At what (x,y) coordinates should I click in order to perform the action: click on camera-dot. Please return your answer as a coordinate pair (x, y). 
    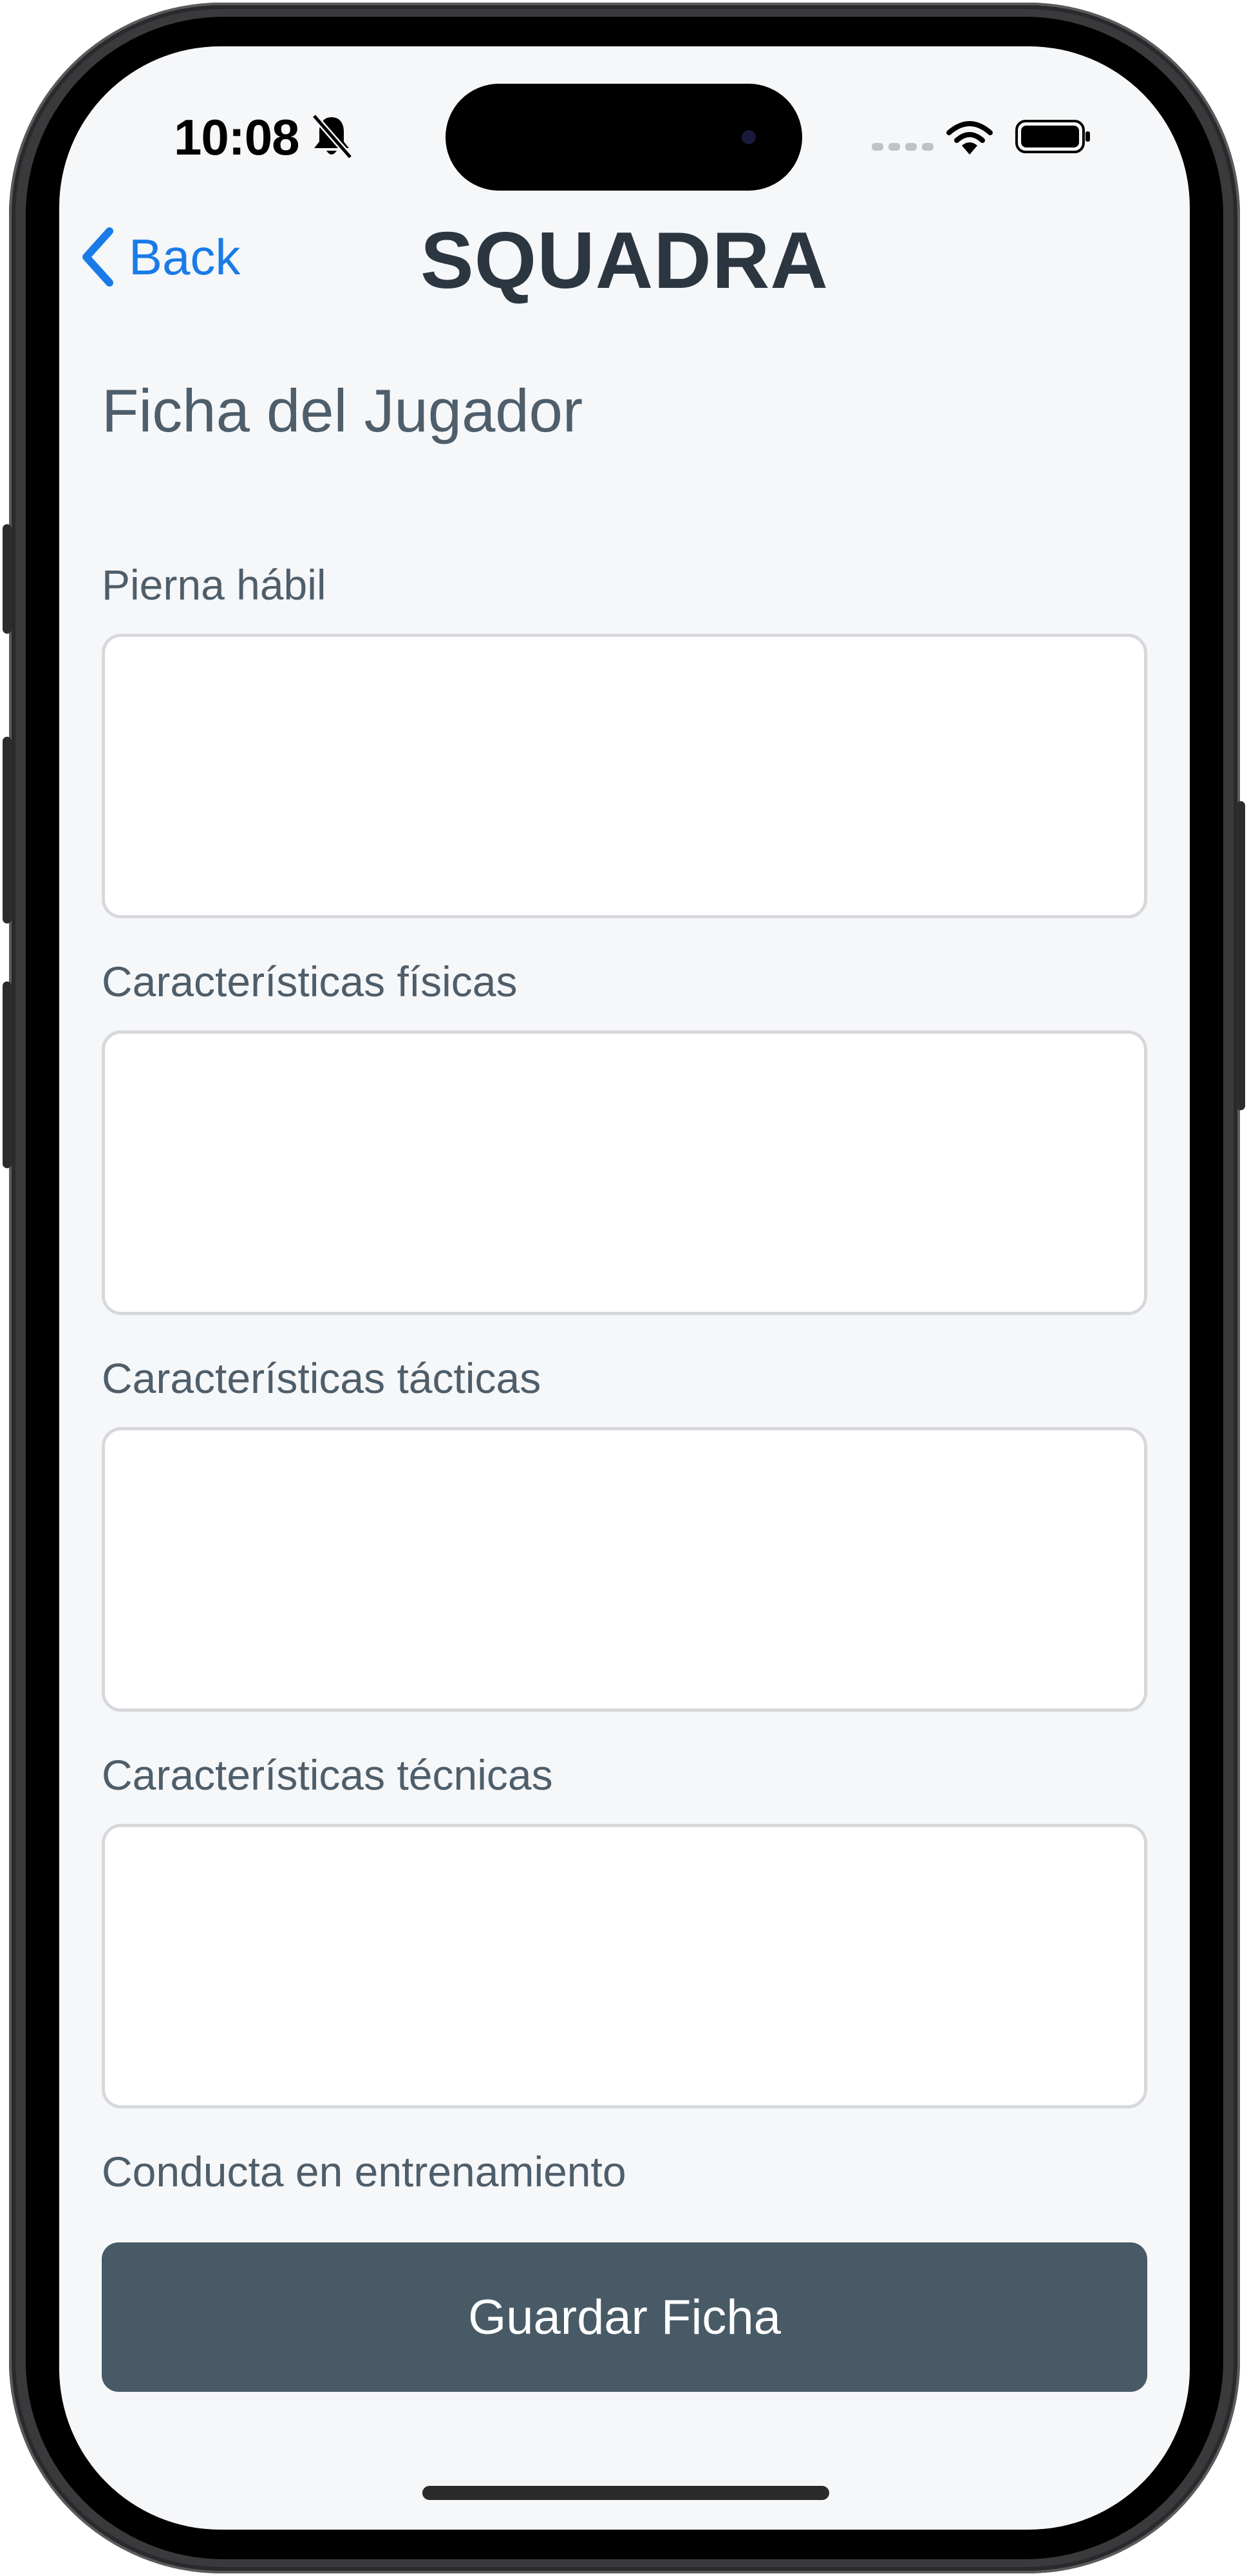
    Looking at the image, I should click on (749, 137).